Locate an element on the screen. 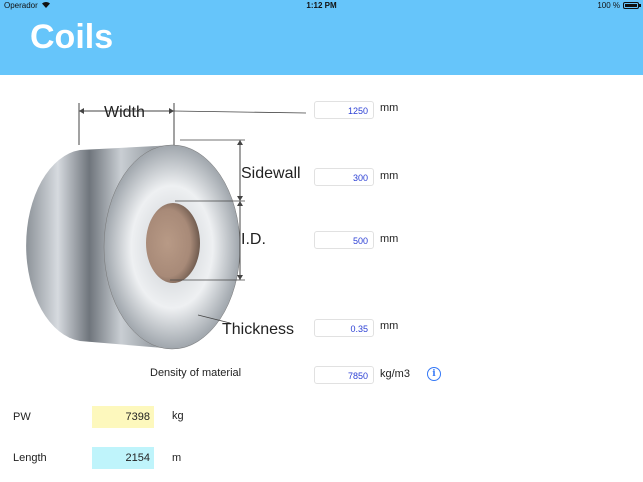 This screenshot has width=643, height=482. id-label: I.D. is located at coordinates (253, 239).